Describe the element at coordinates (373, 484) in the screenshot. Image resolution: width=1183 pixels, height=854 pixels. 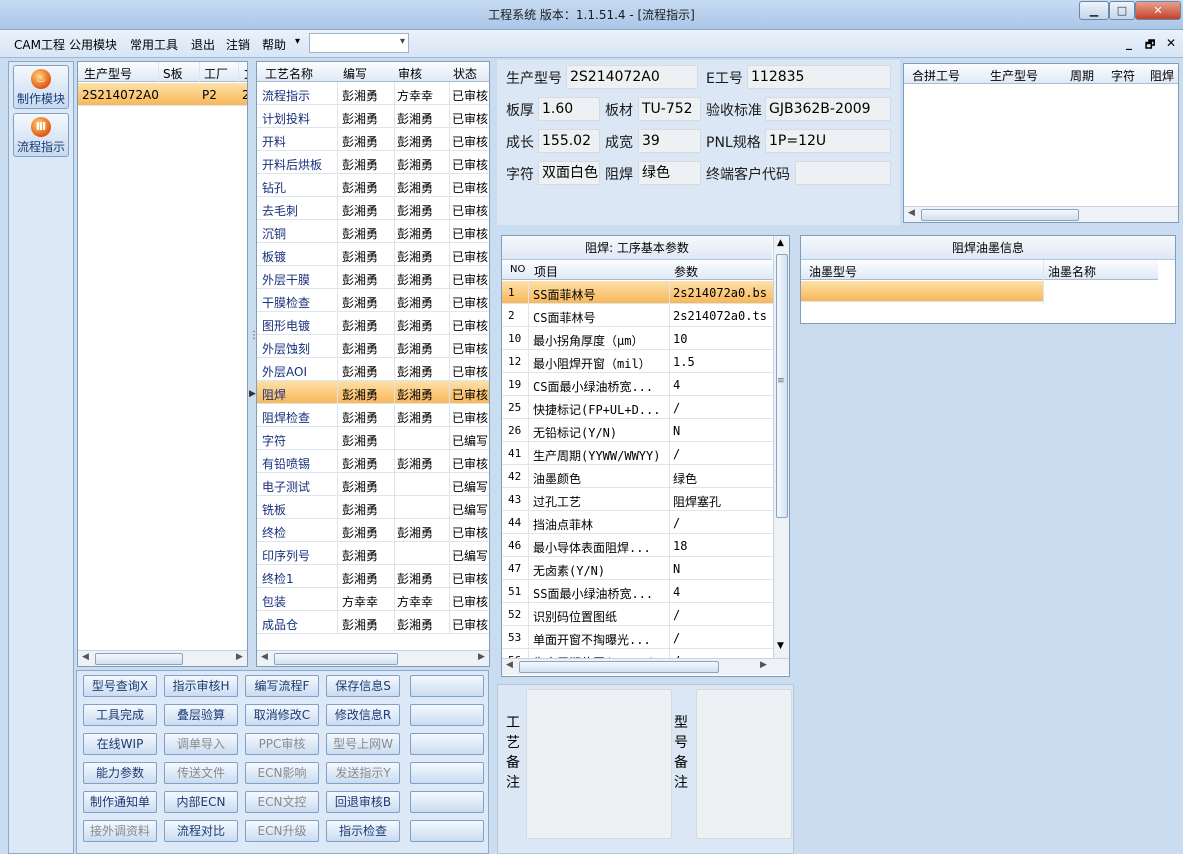
I see `process-row: 电子测试 彭湘勇 已编写` at that location.